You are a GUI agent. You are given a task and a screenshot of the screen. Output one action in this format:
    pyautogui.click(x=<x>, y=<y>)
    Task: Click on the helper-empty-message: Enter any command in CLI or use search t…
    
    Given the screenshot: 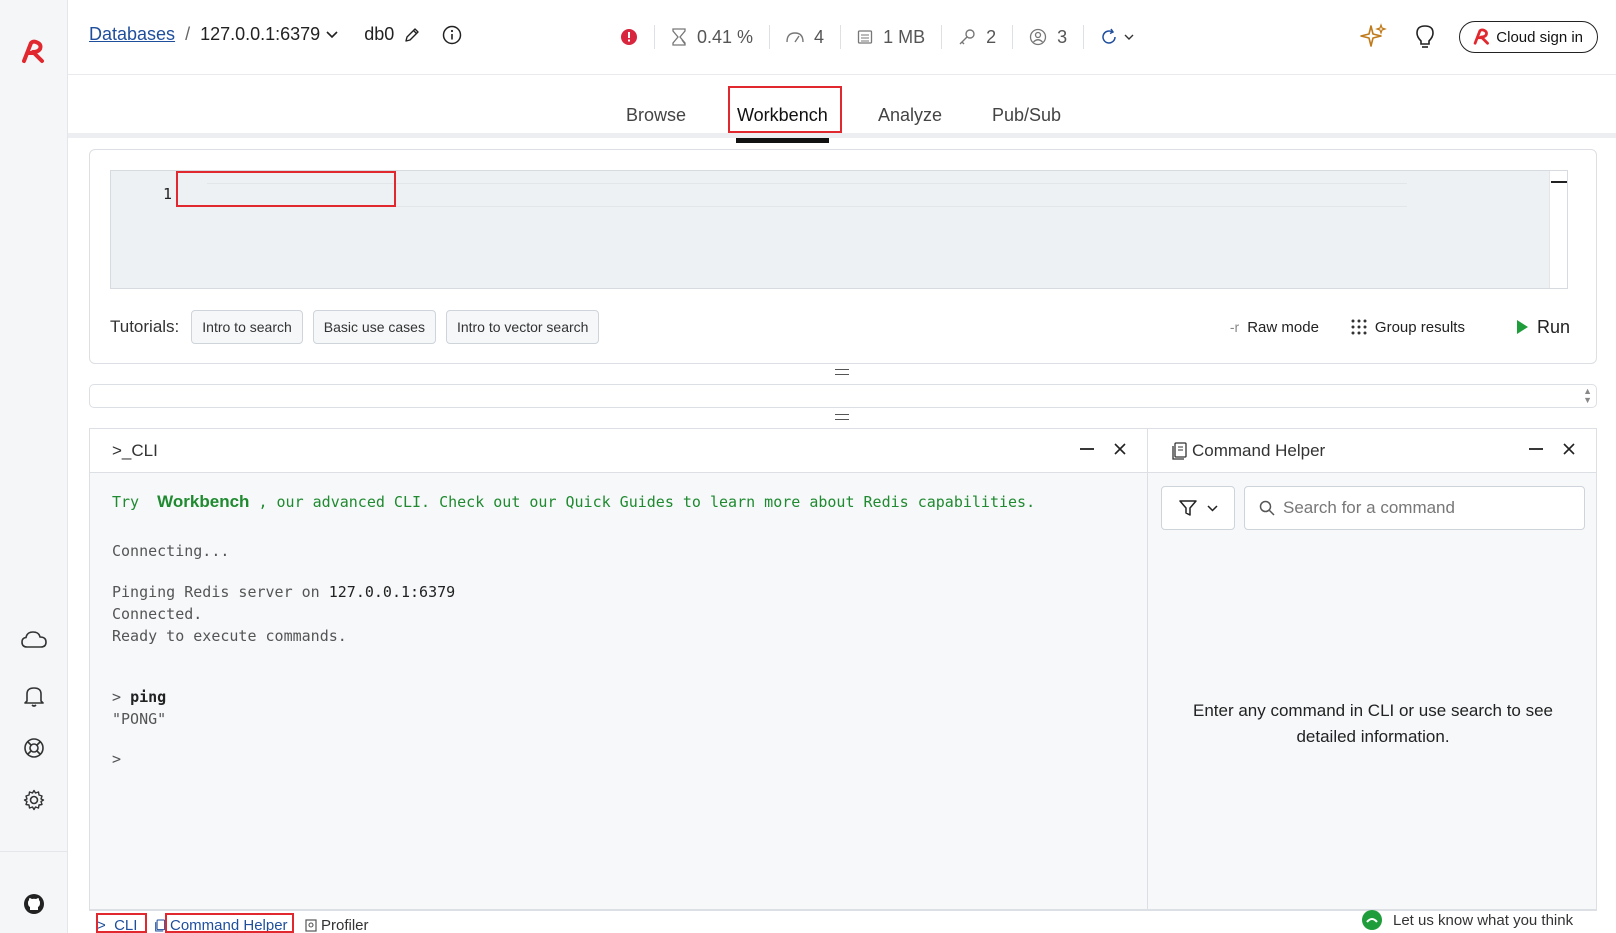 What is the action you would take?
    pyautogui.click(x=1372, y=723)
    